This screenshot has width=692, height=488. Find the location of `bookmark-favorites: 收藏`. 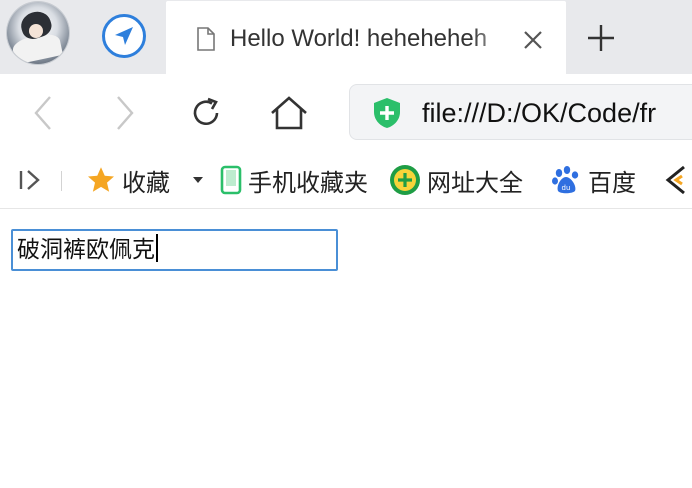

bookmark-favorites: 收藏 is located at coordinates (128, 180).